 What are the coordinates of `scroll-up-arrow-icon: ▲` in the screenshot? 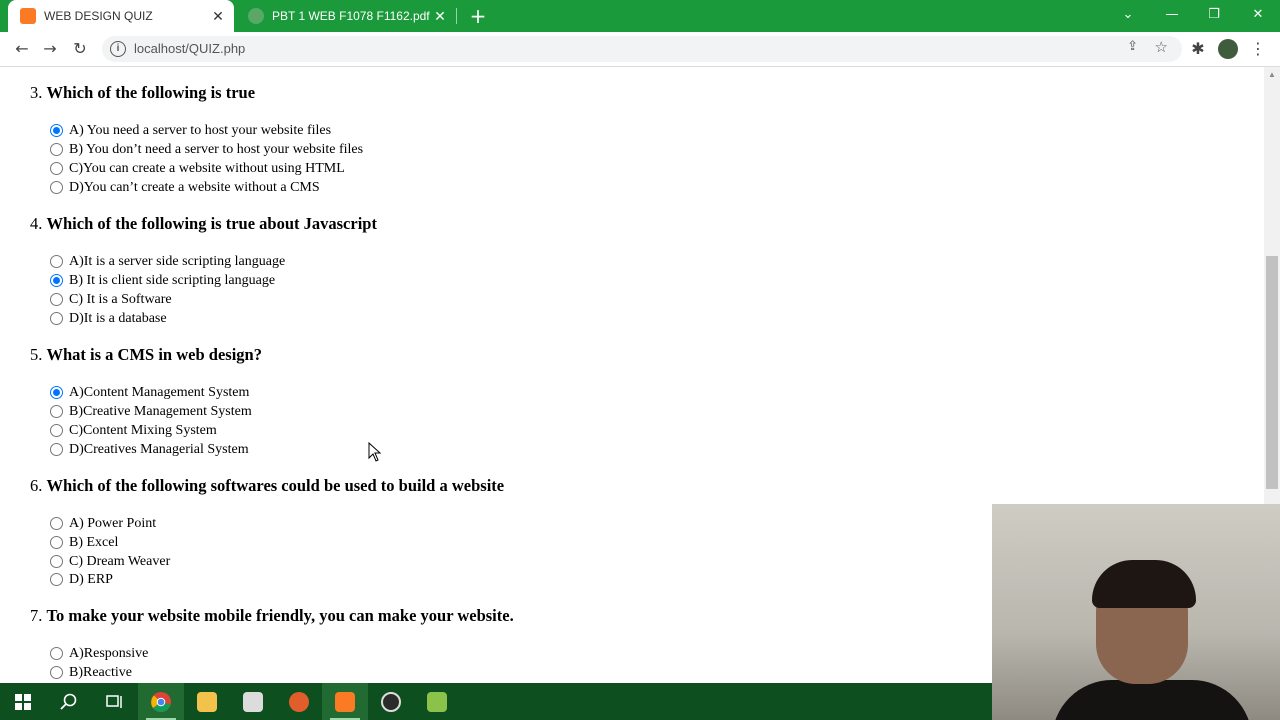 It's located at (1272, 75).